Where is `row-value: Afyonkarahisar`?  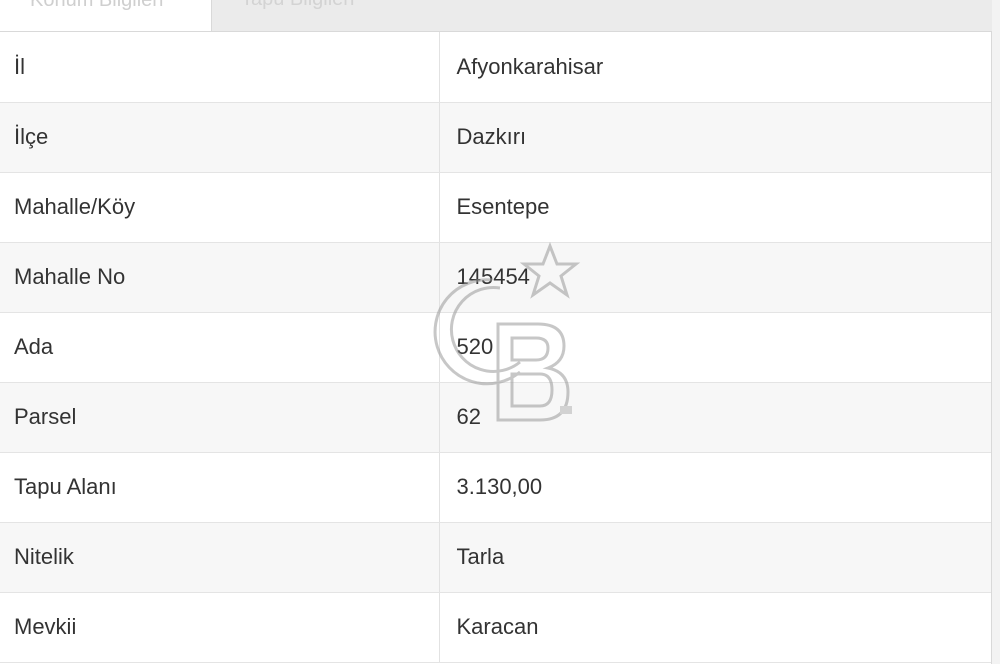
row-value: Afyonkarahisar is located at coordinates (715, 67).